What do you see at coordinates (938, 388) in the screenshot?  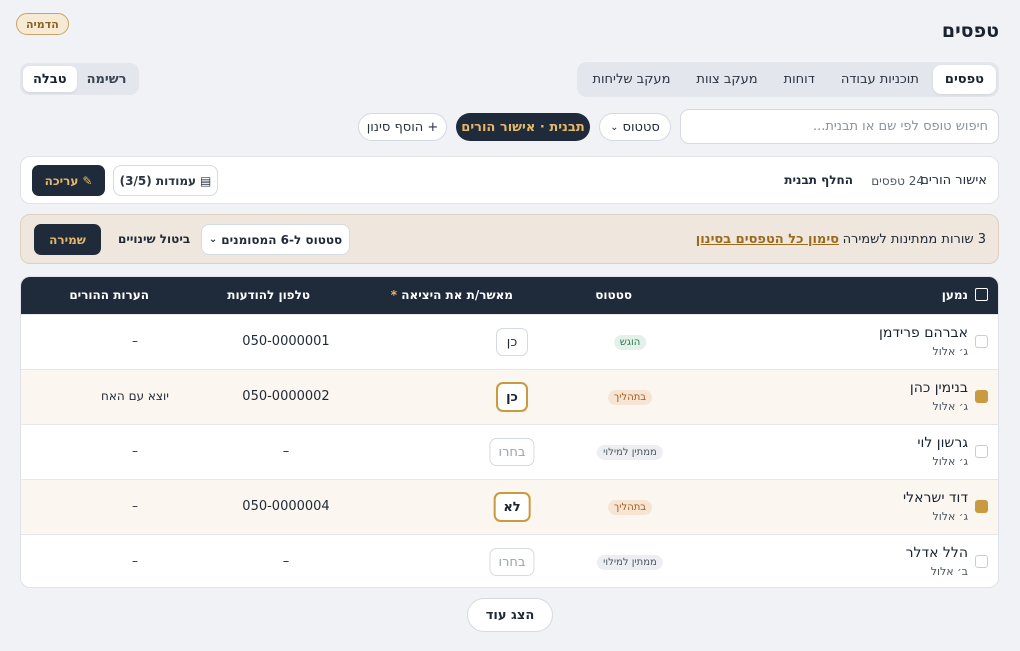 I see `recipient-name: בנימין כהן` at bounding box center [938, 388].